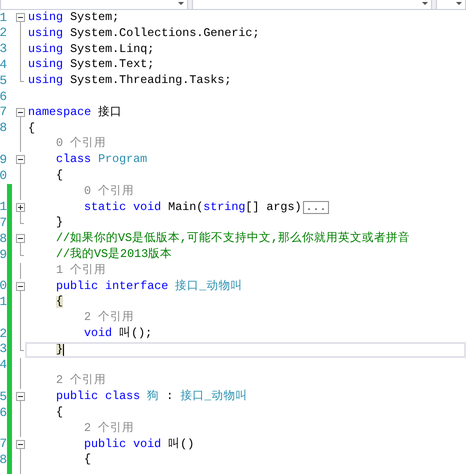 The width and height of the screenshot is (466, 474). Describe the element at coordinates (233, 239) in the screenshot. I see `code-line: //如果你的VS是低版本,可能不支持中文,那么你就用英文或者拼音` at that location.